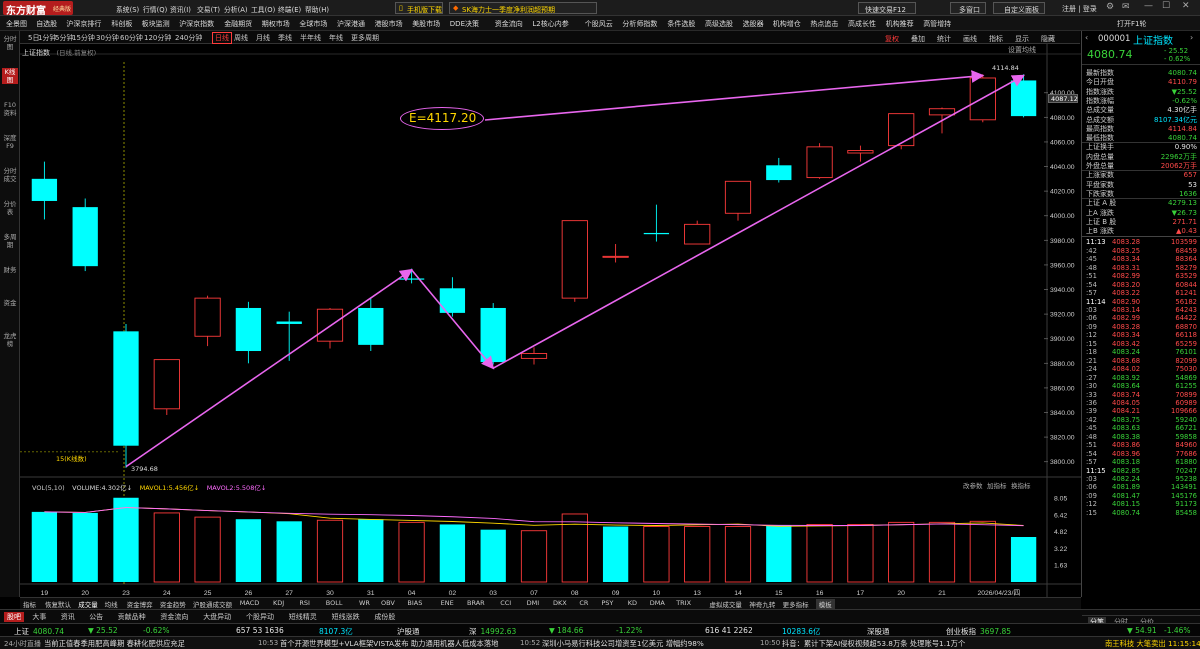  Describe the element at coordinates (523, 8) in the screenshot. I see `headline-ticker: ◆ SK海力士一季度净利润超预期` at that location.